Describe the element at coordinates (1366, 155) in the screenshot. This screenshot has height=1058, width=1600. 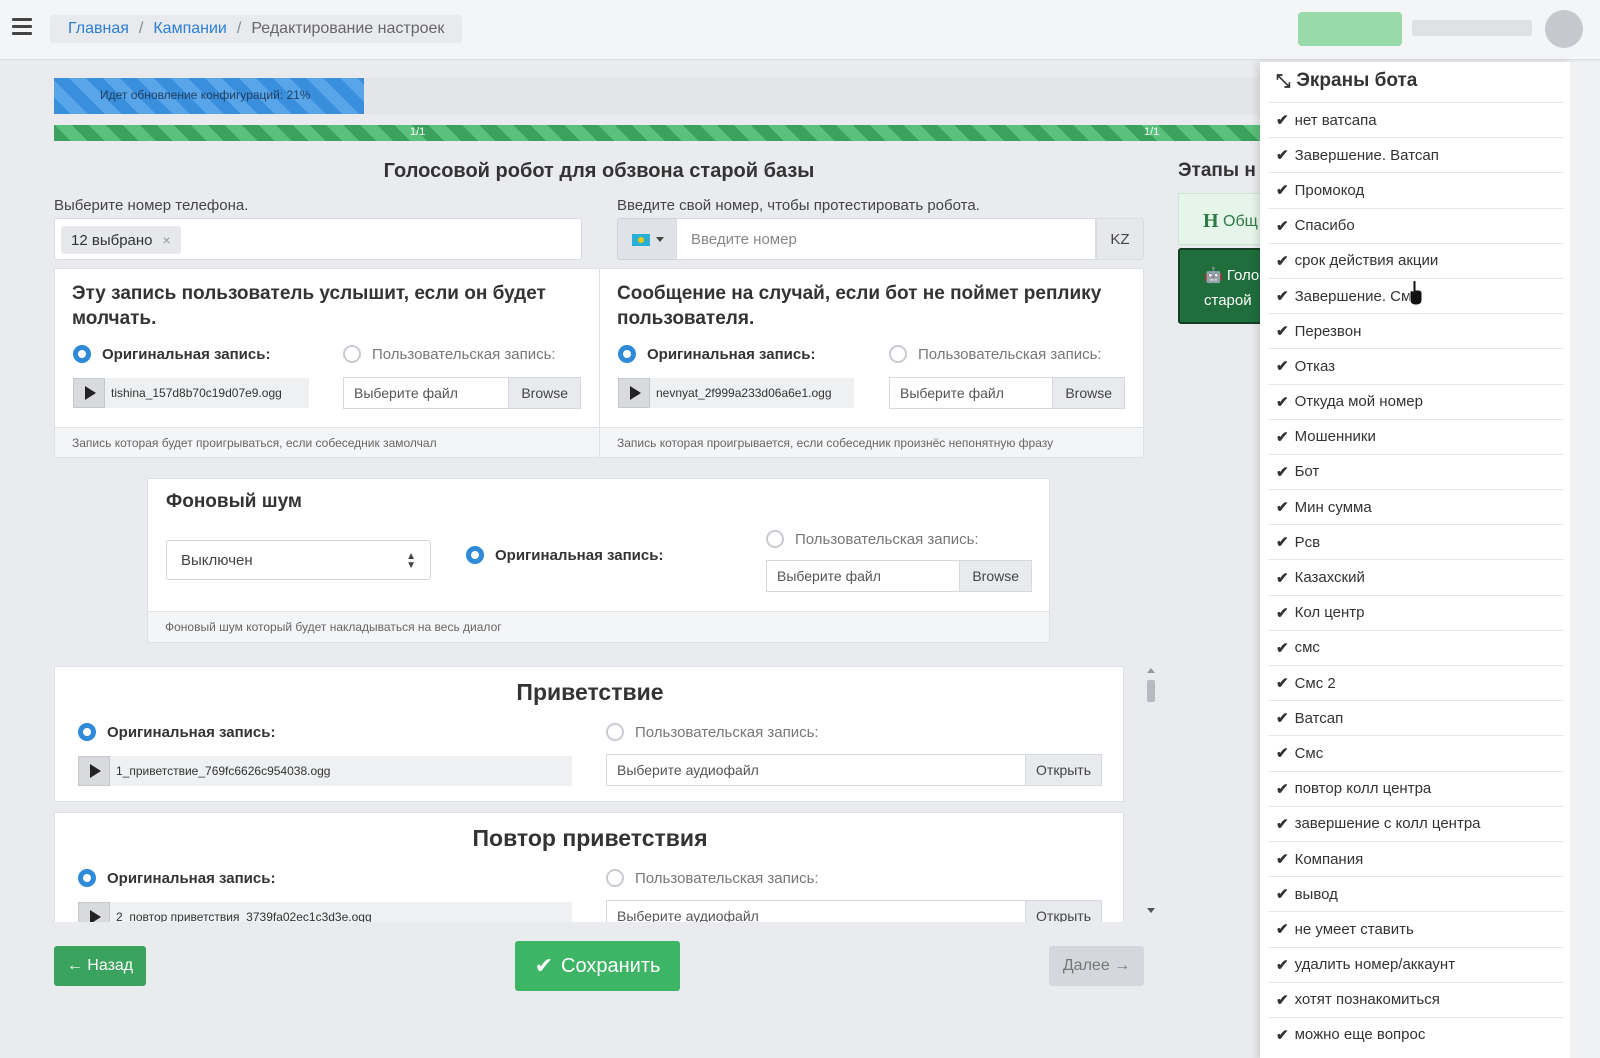
I see `bot-screen-item-label: Завершение. Ватсап` at that location.